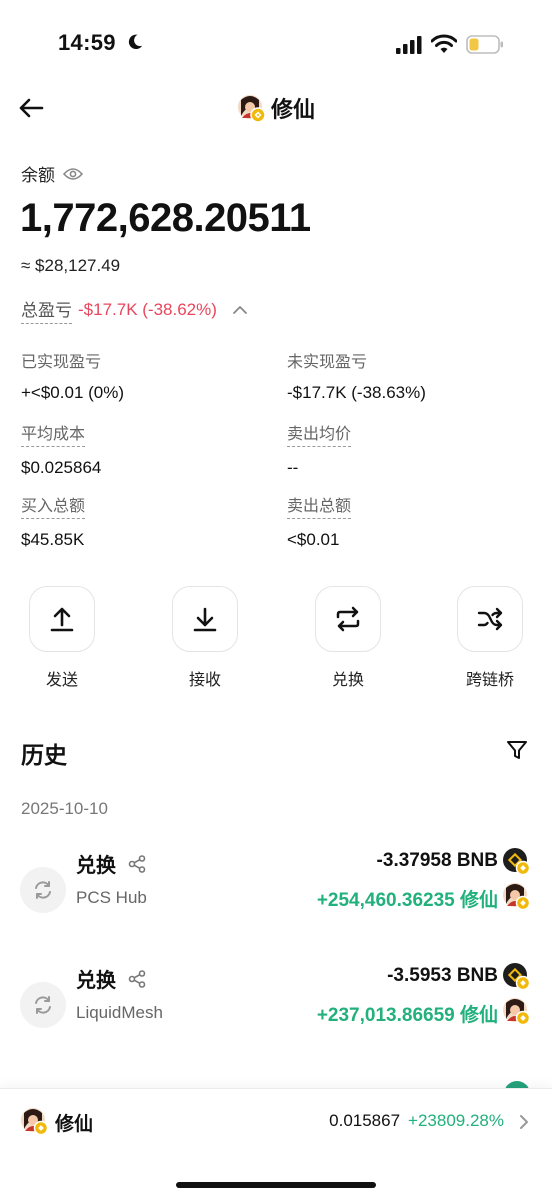  Describe the element at coordinates (72, 375) in the screenshot. I see `realized-pnl: 已实现盈亏 +<$0.01 (0%)` at that location.